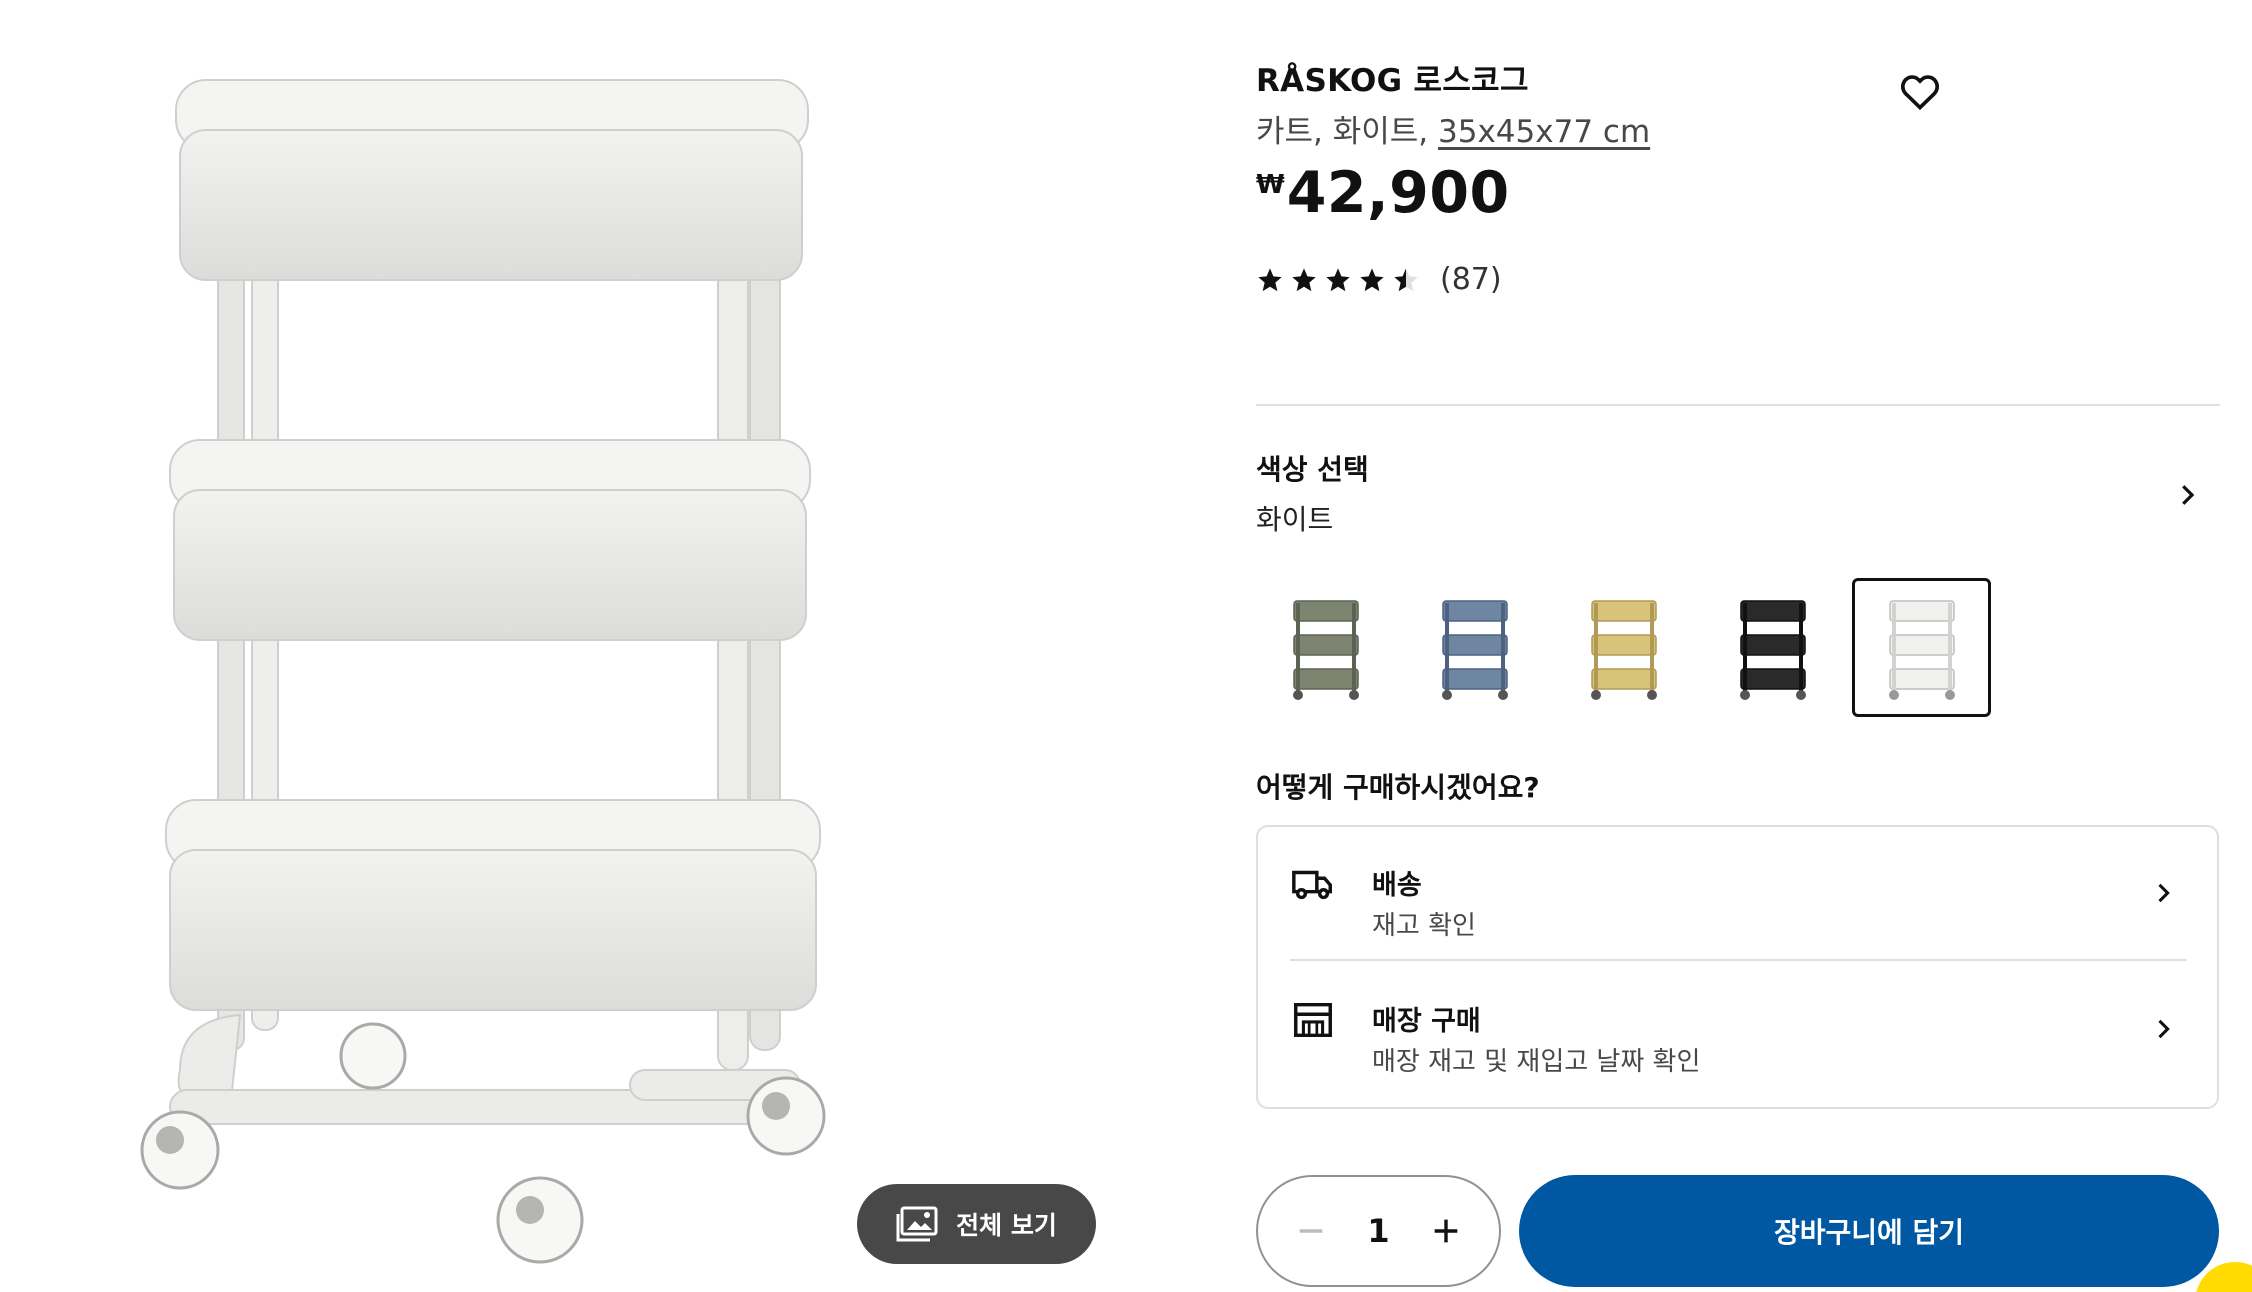  What do you see at coordinates (1313, 1020) in the screenshot?
I see `store-icon` at bounding box center [1313, 1020].